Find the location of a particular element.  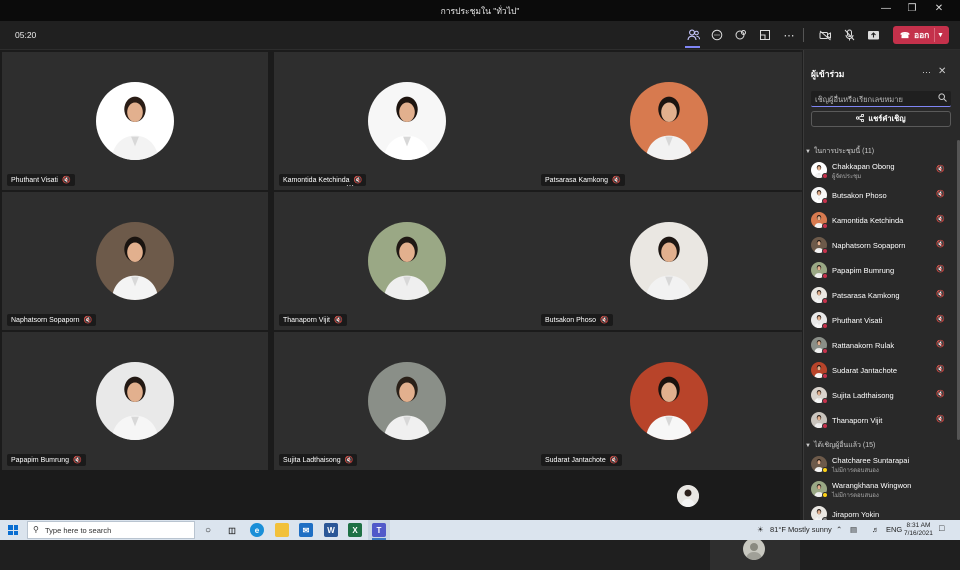

camera-off-icon is located at coordinates (825, 35).